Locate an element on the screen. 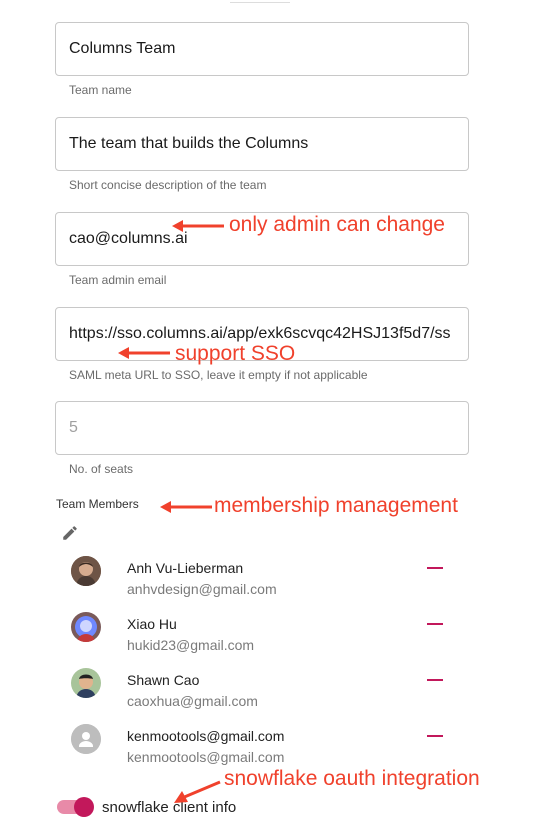 This screenshot has height=831, width=534. team-description-value: The team that builds the Columns is located at coordinates (189, 143).